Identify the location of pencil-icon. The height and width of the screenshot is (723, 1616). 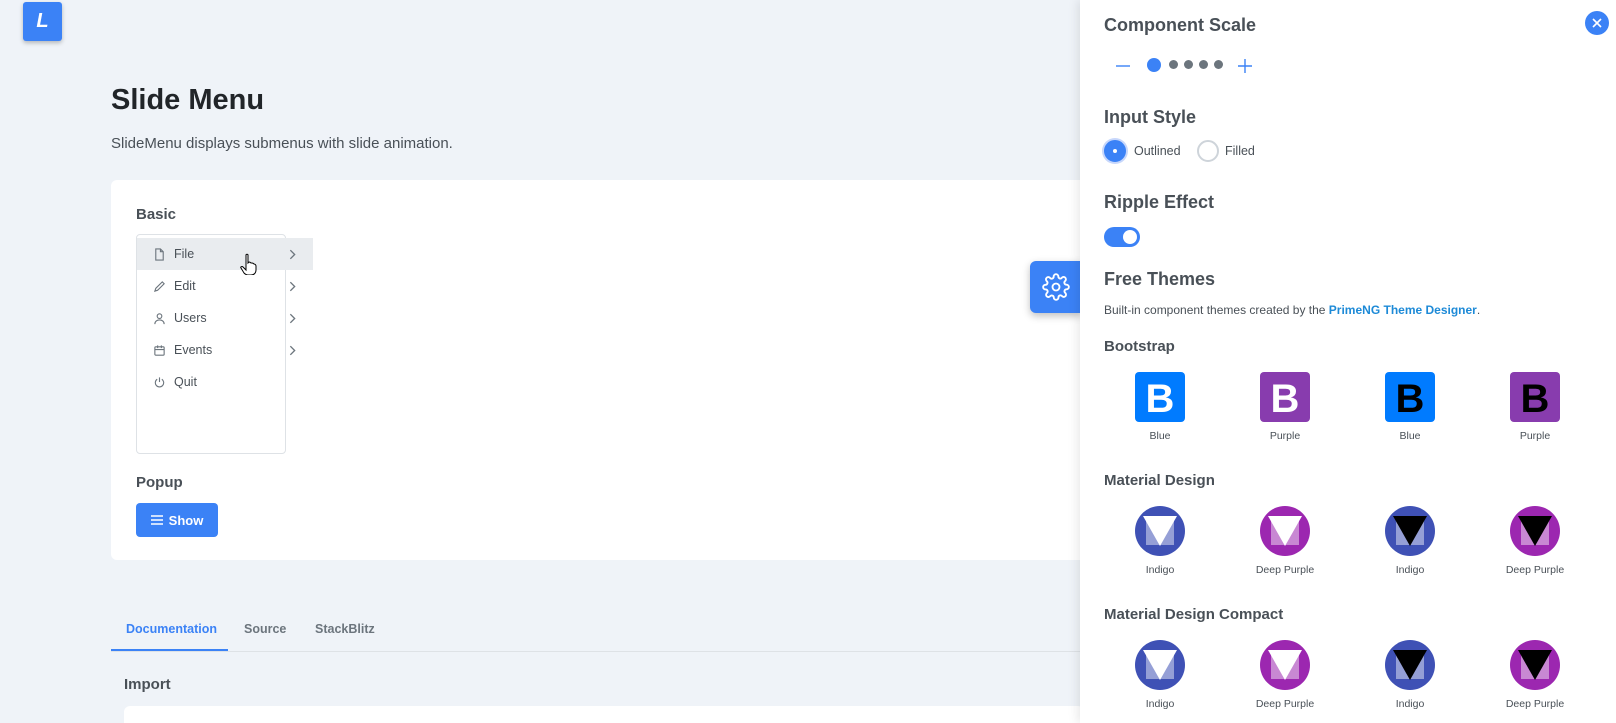
(159, 286).